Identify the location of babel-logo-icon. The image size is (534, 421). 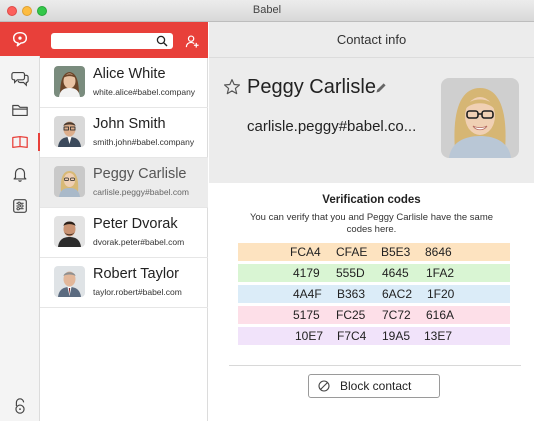
(20, 39).